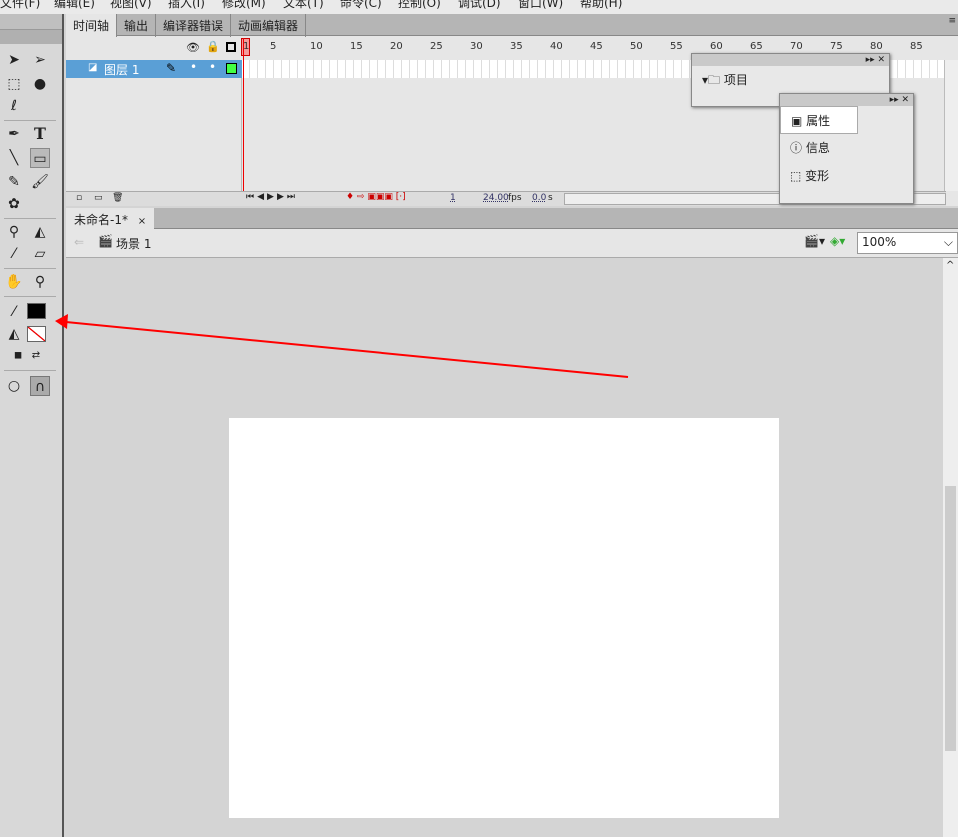  I want to click on edit-bar: ⇐ 🎬 场景 1 🎬▾ ◈▾ 100% ⌵, so click(512, 243).